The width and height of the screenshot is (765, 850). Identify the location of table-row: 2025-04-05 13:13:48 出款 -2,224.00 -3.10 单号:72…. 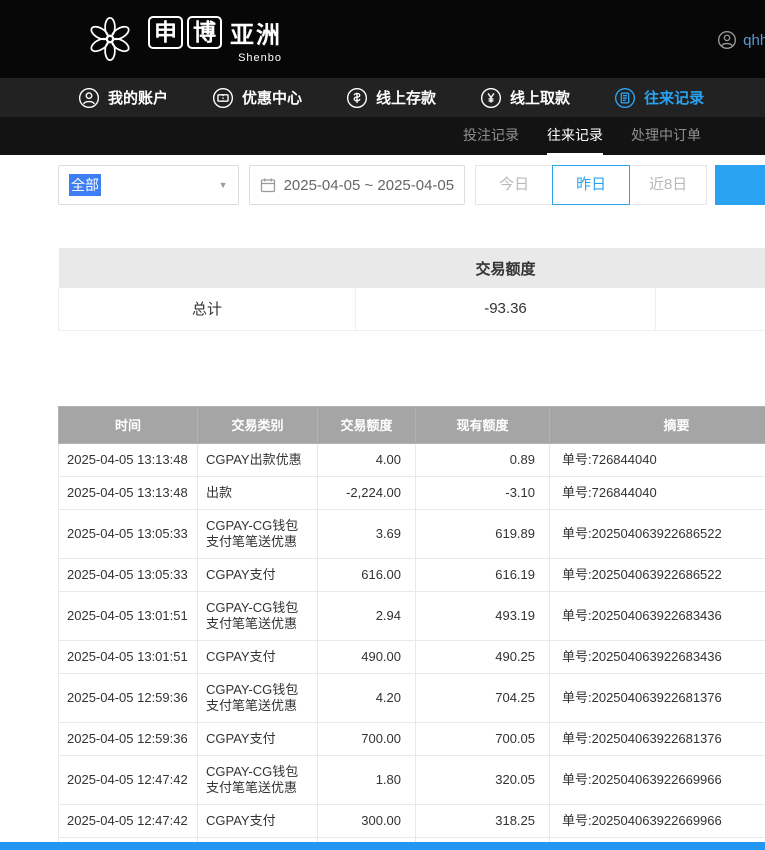
(411, 492).